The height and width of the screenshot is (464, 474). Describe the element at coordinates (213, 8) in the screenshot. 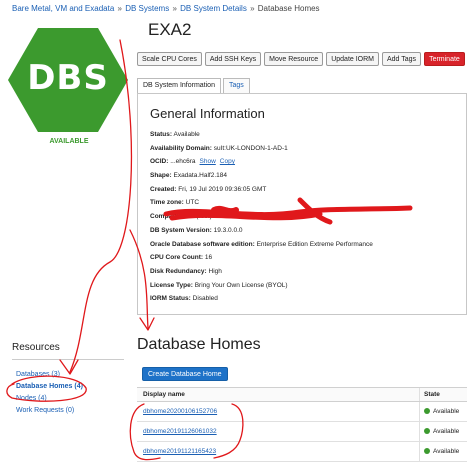

I see `breadcrumb-item-db-system-details: DB System Details` at that location.